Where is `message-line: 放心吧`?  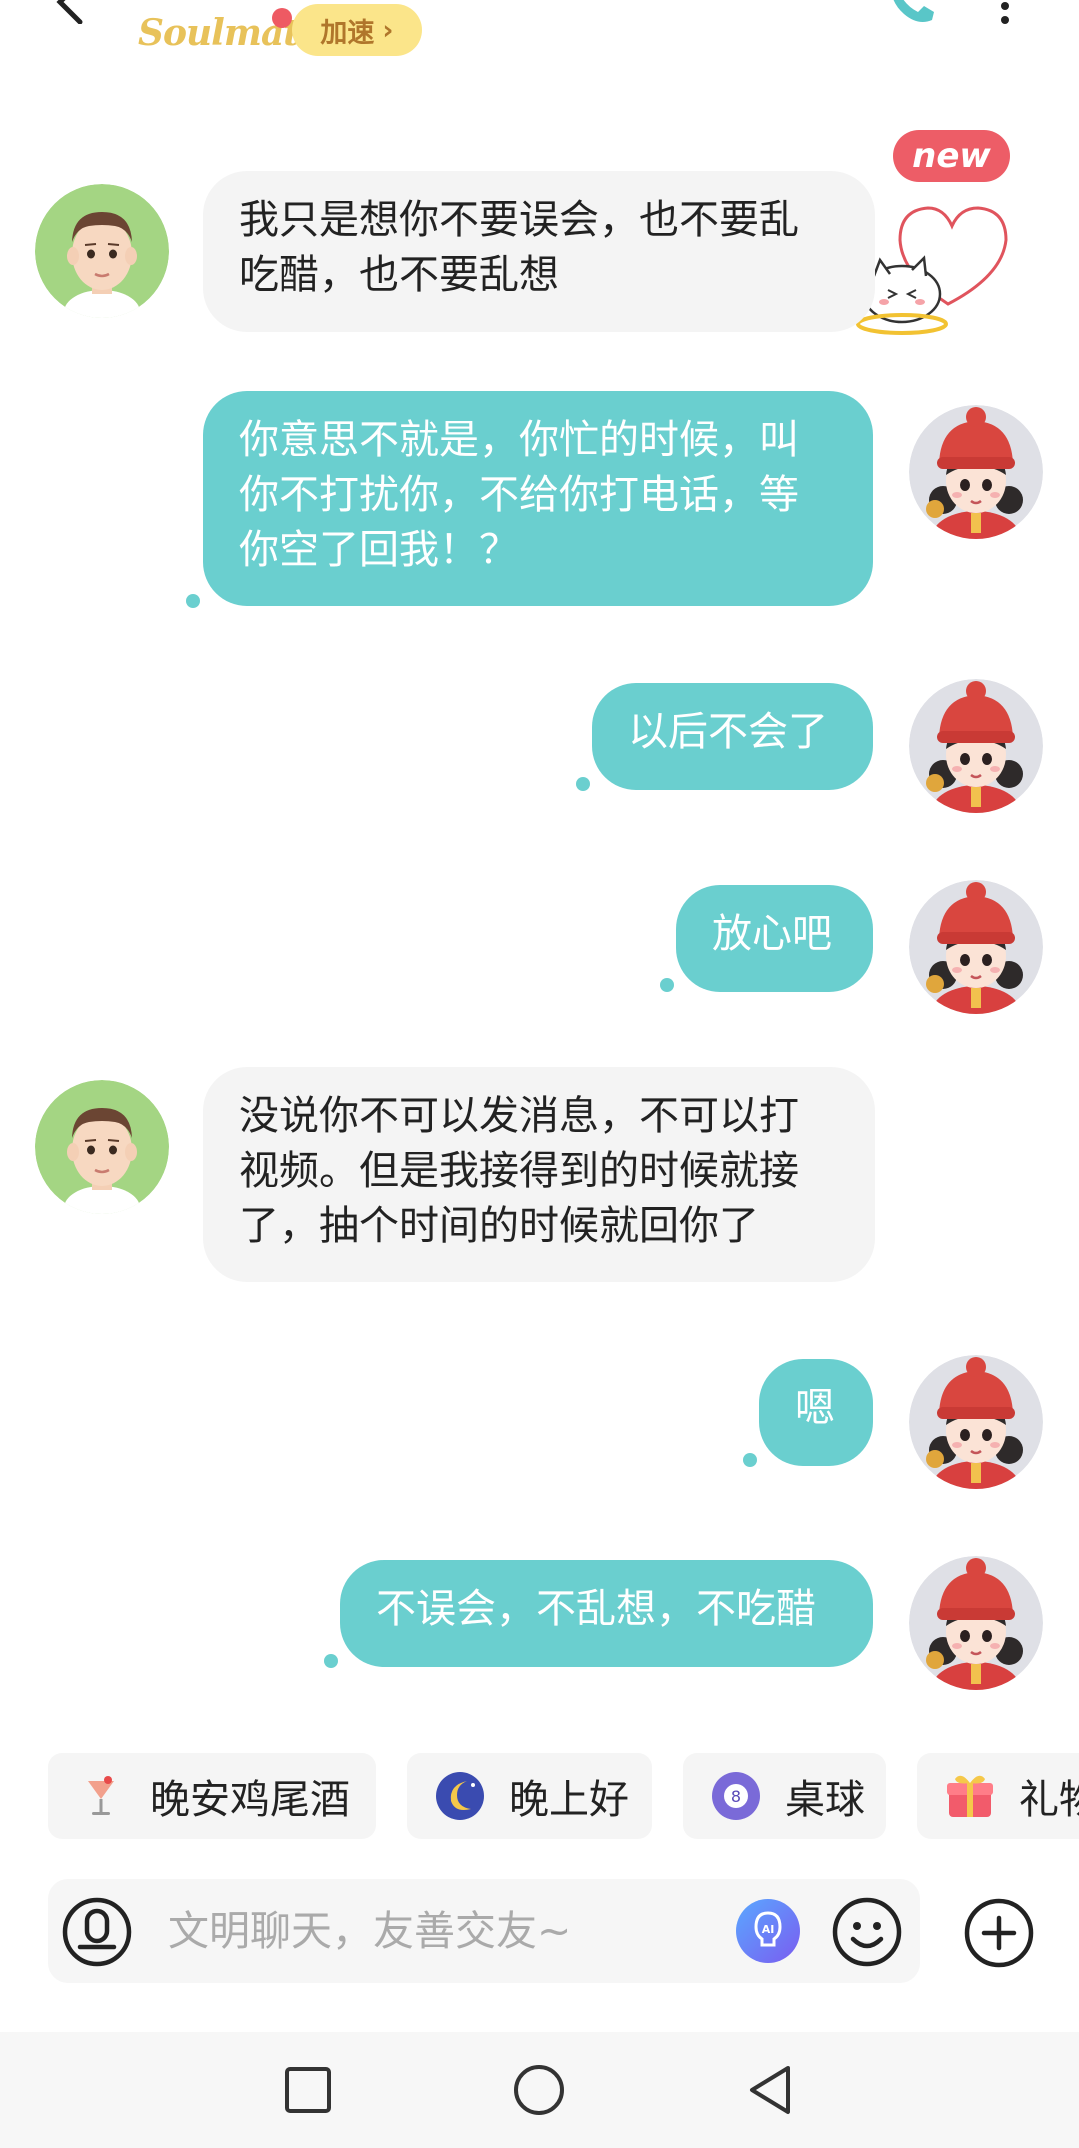 message-line: 放心吧 is located at coordinates (772, 934).